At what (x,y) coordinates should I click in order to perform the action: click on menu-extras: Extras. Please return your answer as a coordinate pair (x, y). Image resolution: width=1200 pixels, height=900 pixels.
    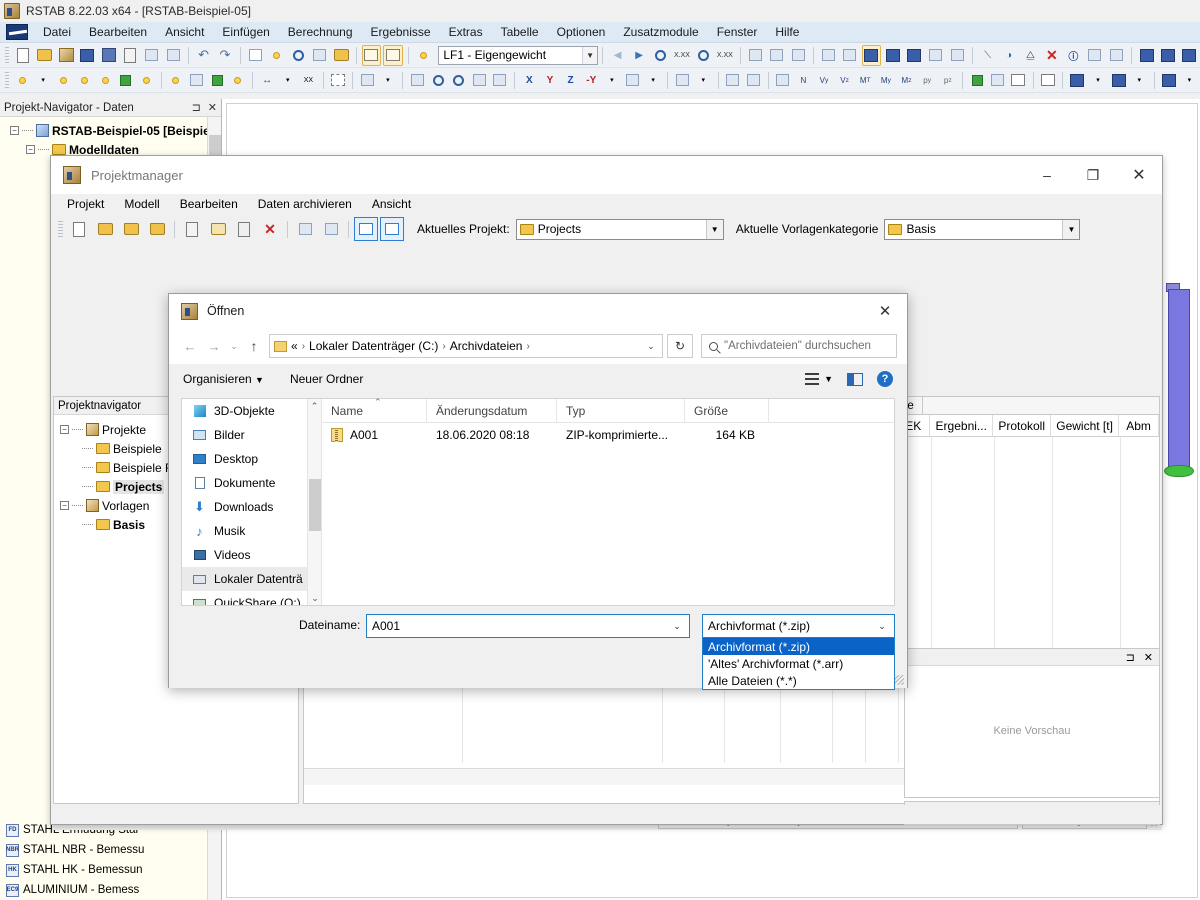
    Looking at the image, I should click on (466, 32).